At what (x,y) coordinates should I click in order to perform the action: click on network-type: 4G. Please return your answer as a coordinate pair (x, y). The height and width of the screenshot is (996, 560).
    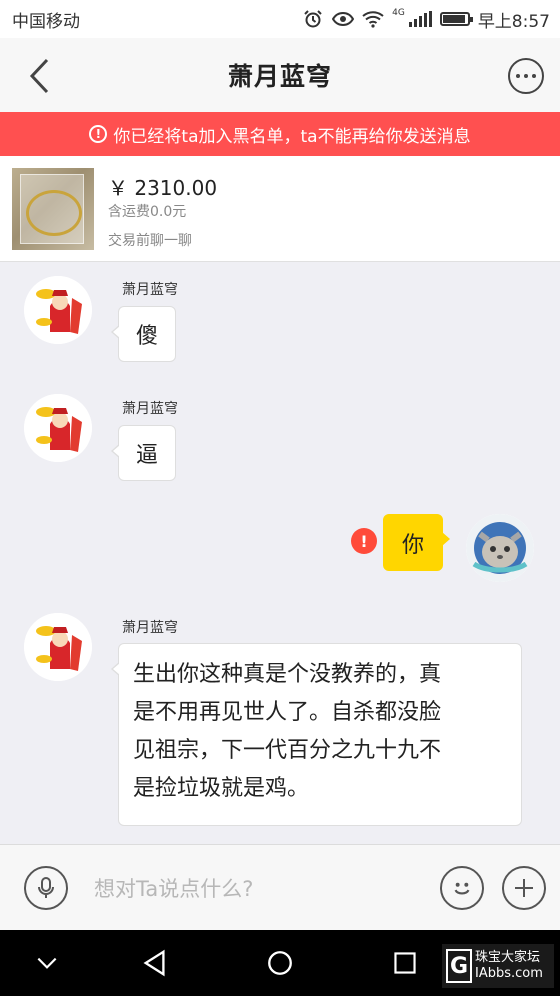
    Looking at the image, I should click on (398, 12).